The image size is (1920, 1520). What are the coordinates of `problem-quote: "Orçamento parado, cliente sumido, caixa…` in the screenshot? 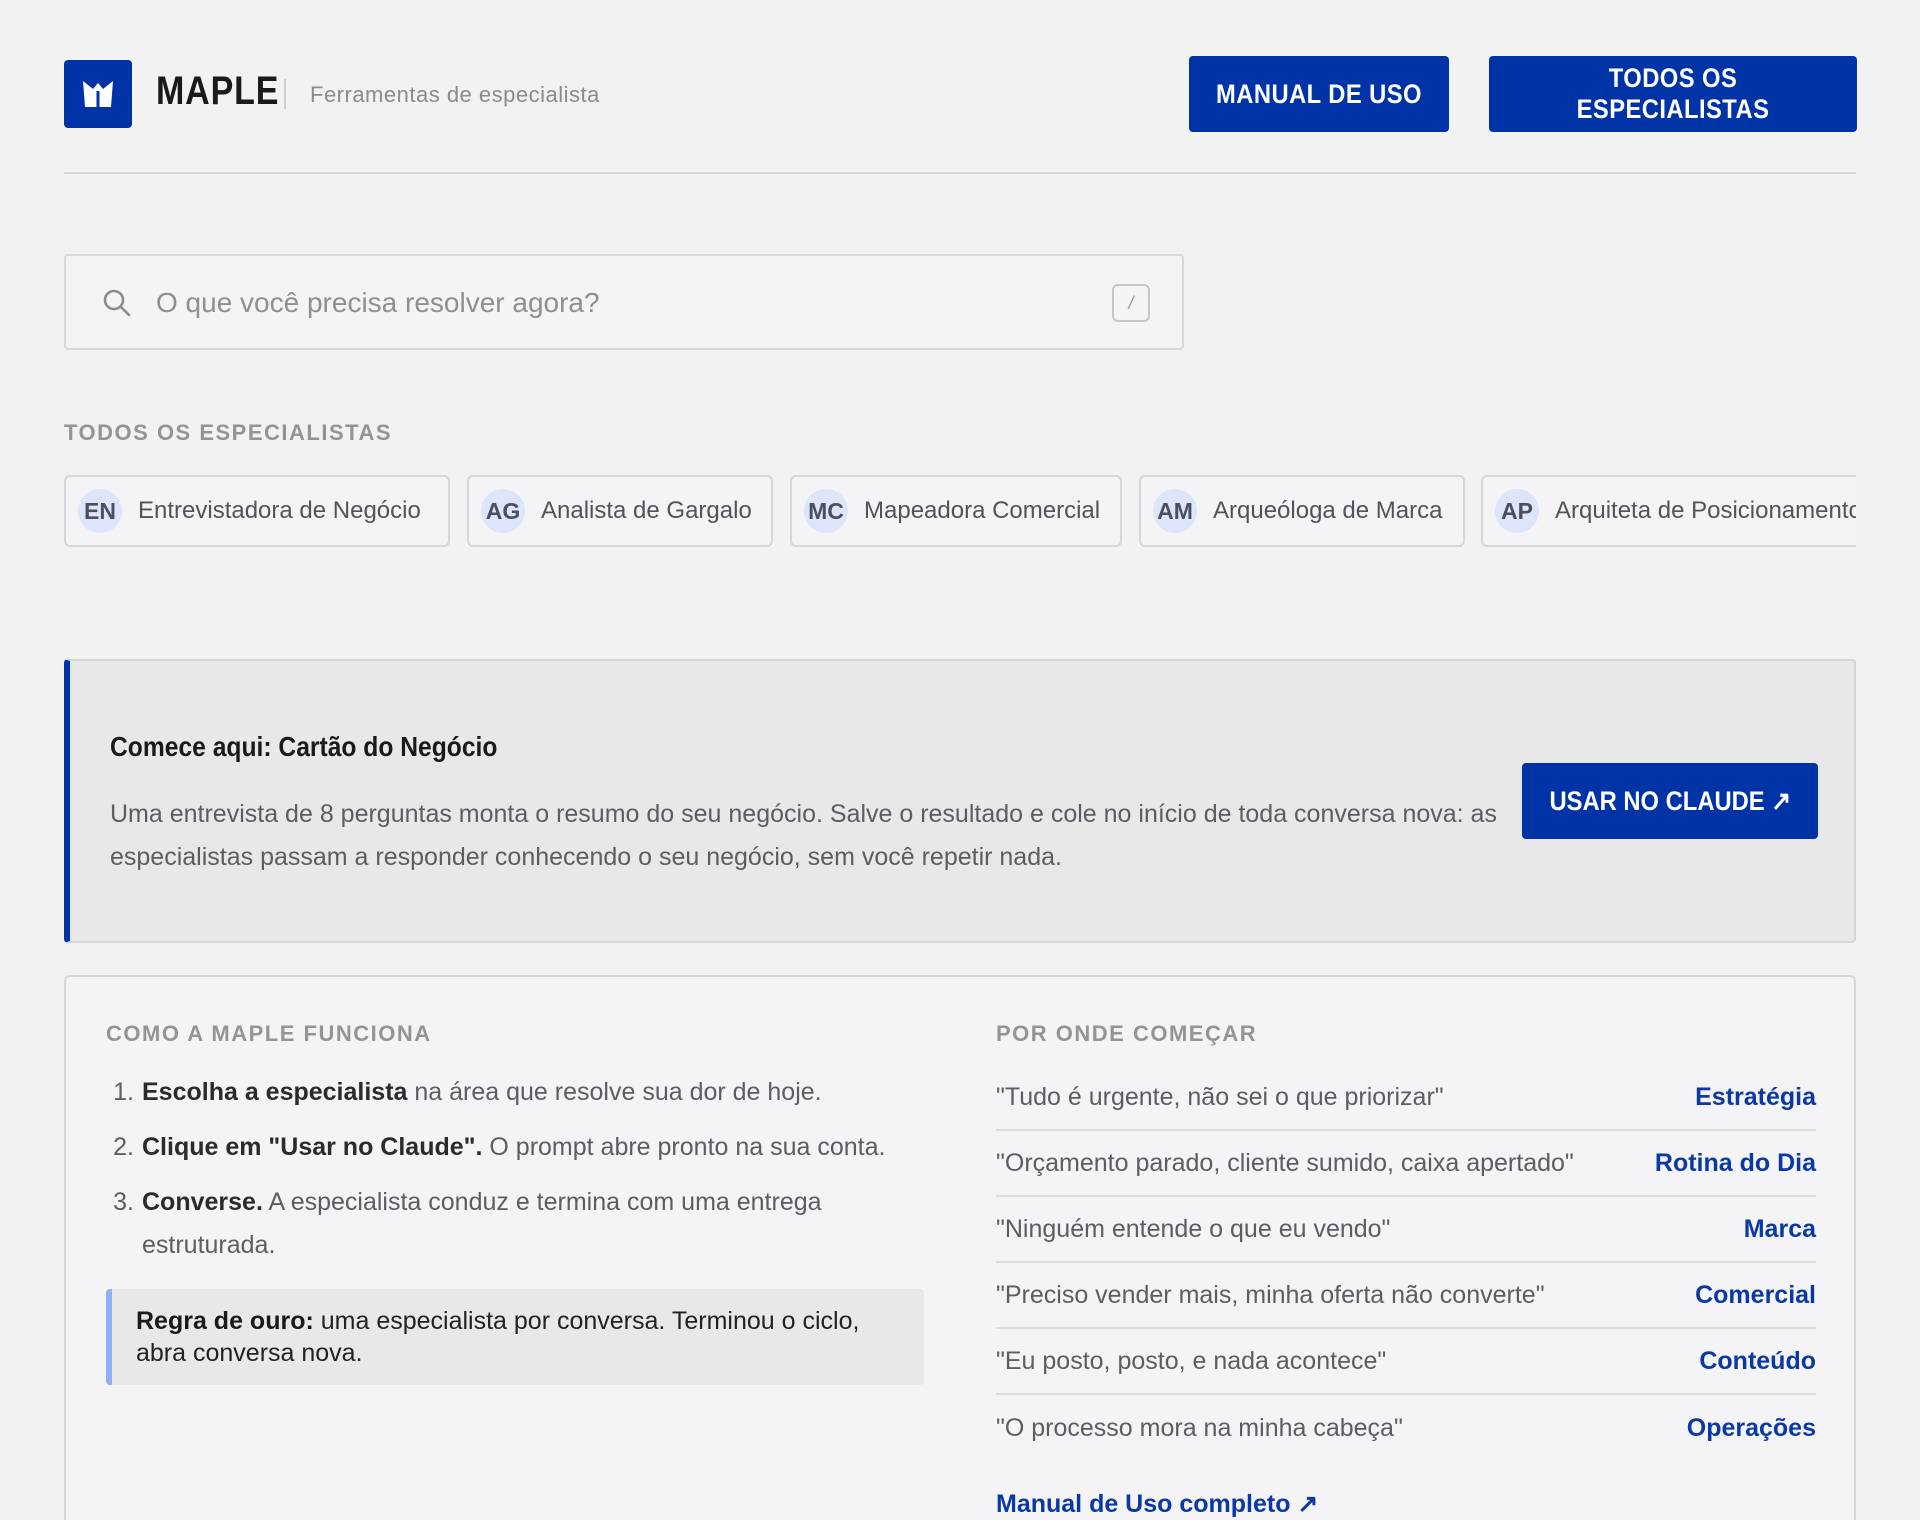 It's located at (1285, 1162).